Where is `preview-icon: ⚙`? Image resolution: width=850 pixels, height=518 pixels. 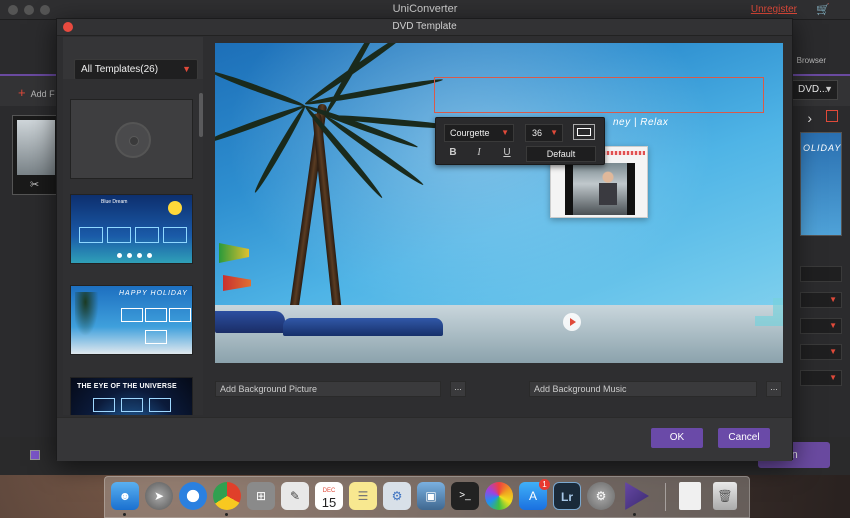
preview-icon: ⚙ is located at coordinates (397, 496).